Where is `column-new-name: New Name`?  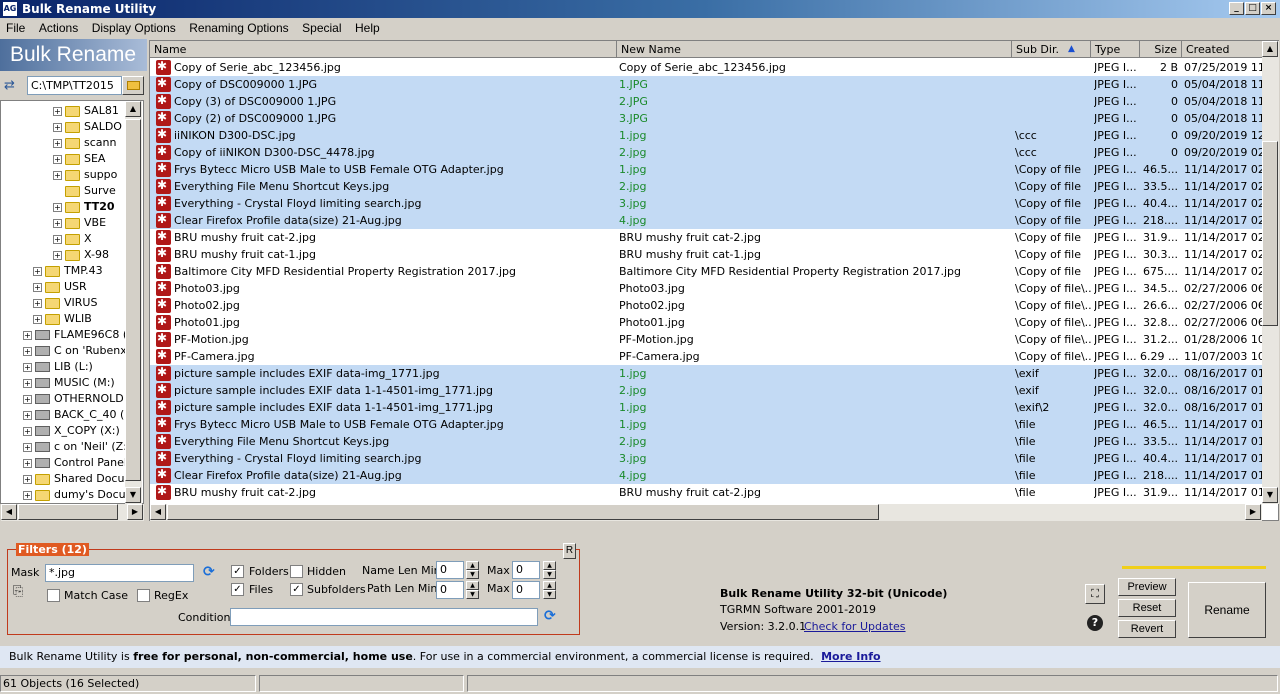 column-new-name: New Name is located at coordinates (814, 49).